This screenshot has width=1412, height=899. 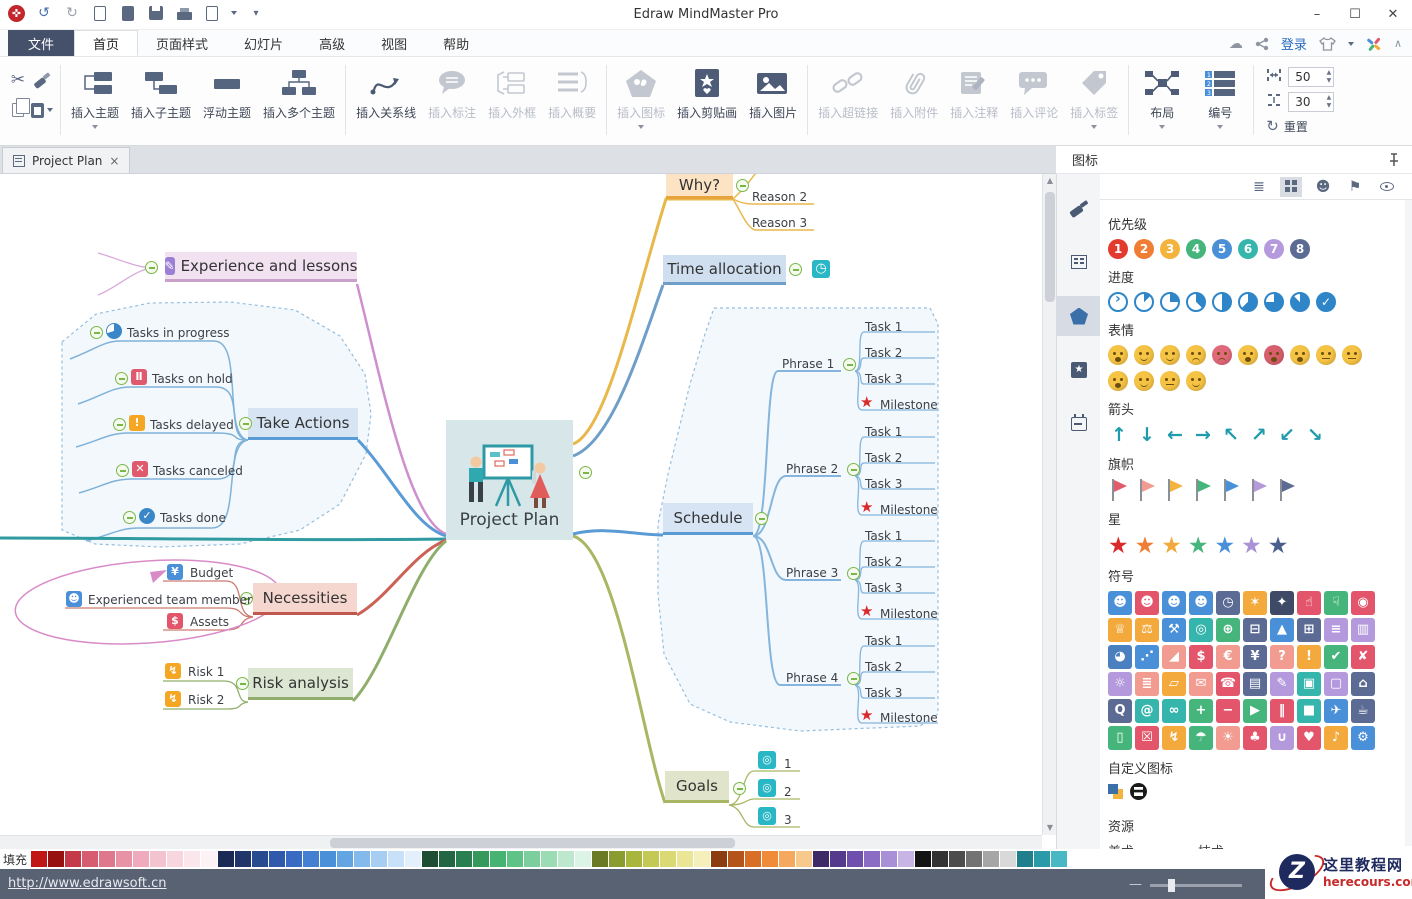 I want to click on h-spacing-down-icon: ▼, so click(x=1329, y=80).